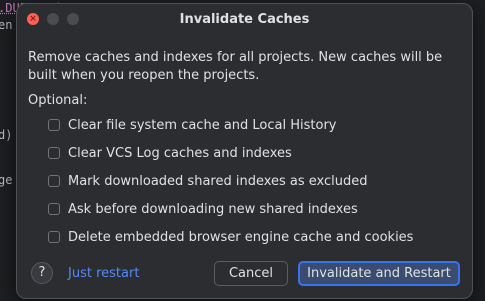  What do you see at coordinates (6, 25) in the screenshot?
I see `editor-line: en` at bounding box center [6, 25].